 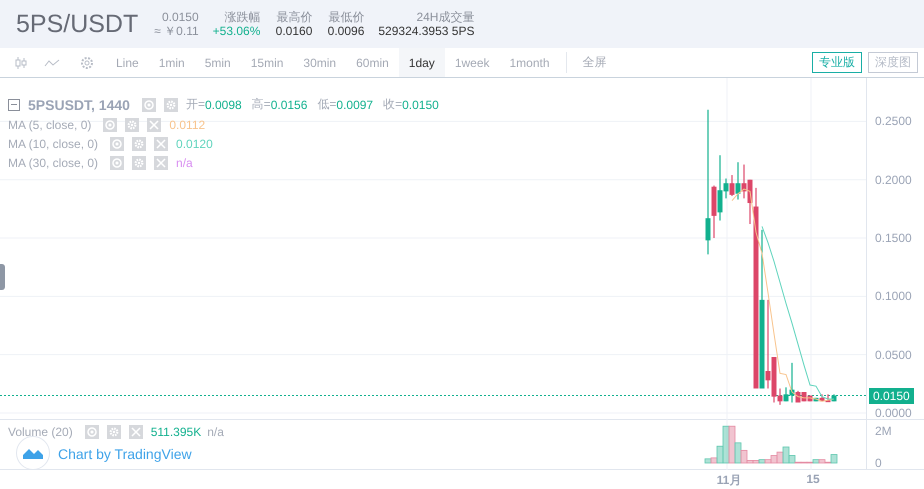 What do you see at coordinates (77, 24) in the screenshot?
I see `pair-symbol: 5PS/USDT` at bounding box center [77, 24].